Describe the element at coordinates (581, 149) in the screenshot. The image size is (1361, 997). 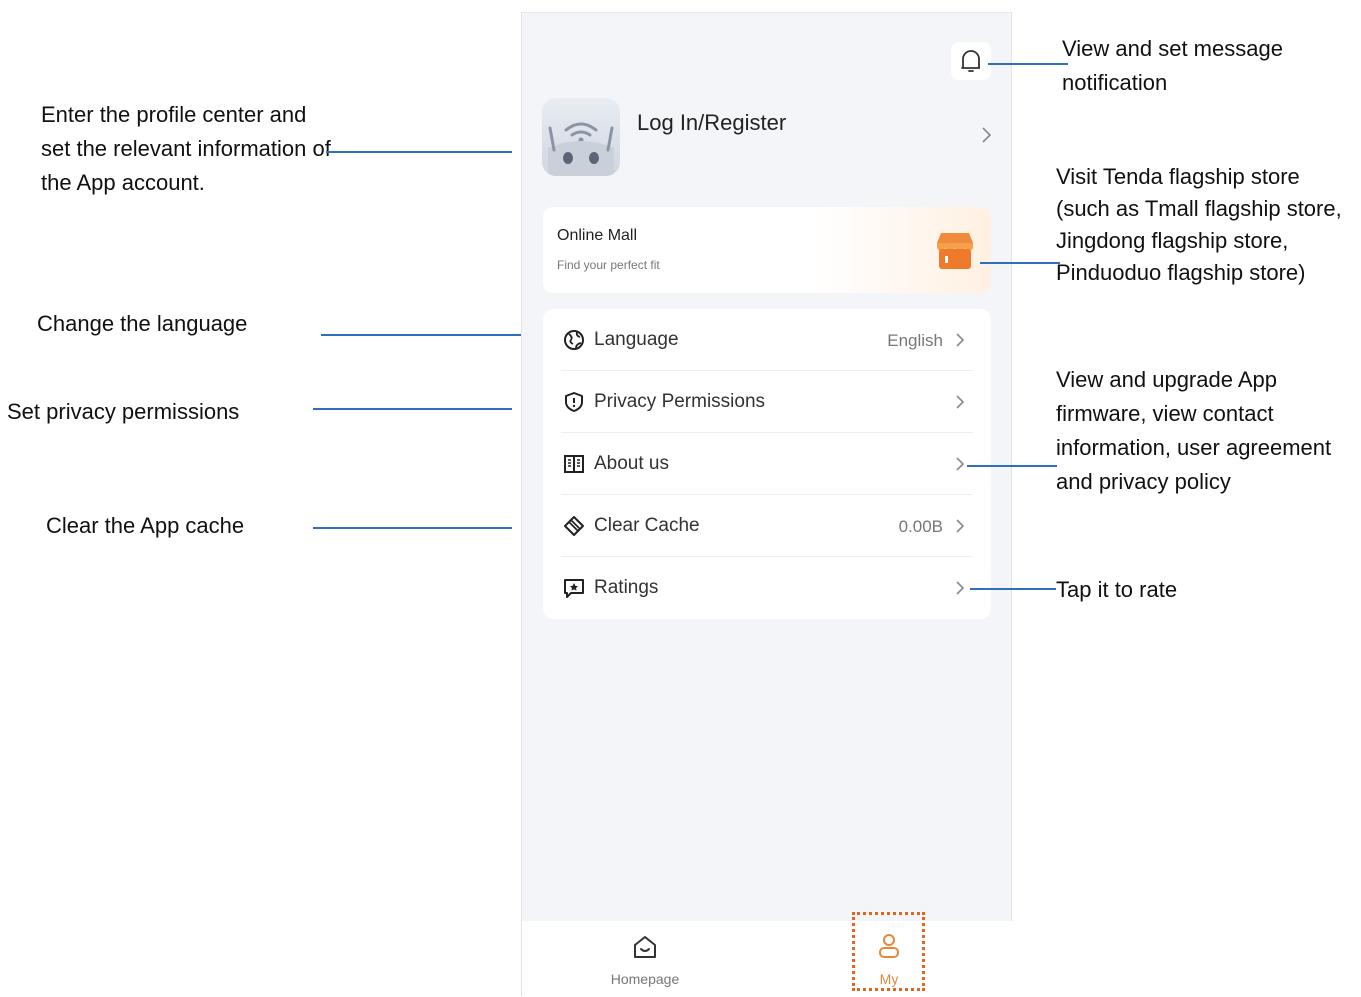
I see `robot-avatar-icon` at that location.